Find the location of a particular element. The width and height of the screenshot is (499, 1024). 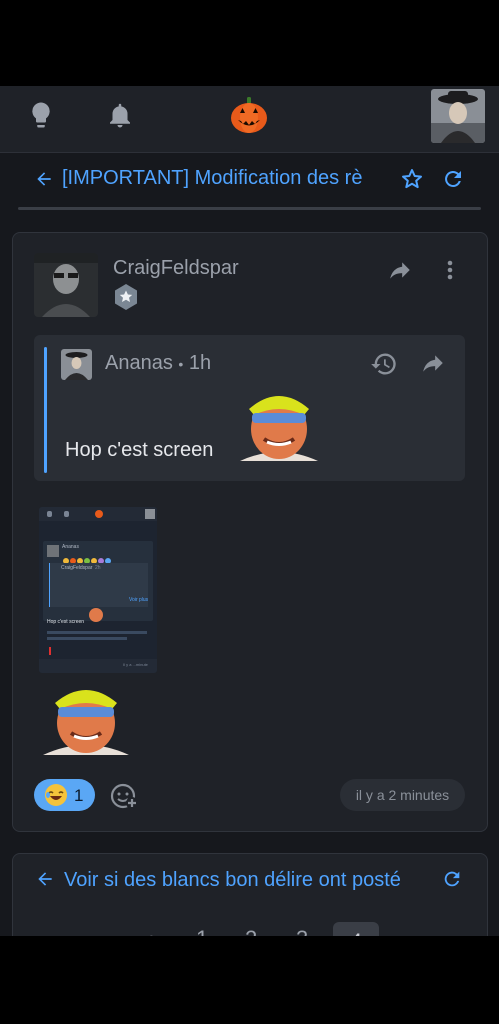

thumb-quoted-time: 2h is located at coordinates (98, 568).